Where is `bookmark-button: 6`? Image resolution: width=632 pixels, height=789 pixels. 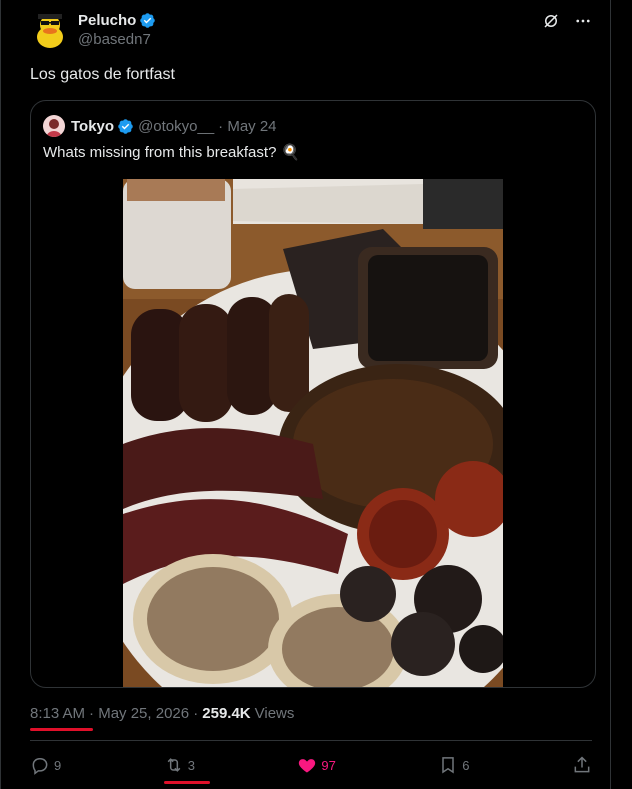
bookmark-button: 6 is located at coordinates (454, 765).